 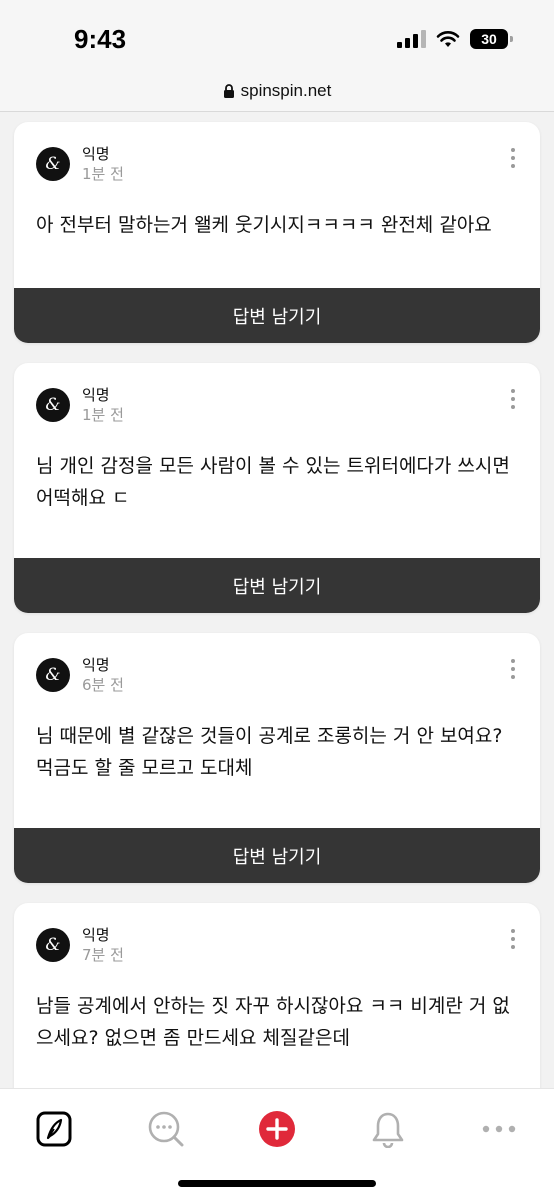 I want to click on url-bar: spinspin.net, so click(x=277, y=91).